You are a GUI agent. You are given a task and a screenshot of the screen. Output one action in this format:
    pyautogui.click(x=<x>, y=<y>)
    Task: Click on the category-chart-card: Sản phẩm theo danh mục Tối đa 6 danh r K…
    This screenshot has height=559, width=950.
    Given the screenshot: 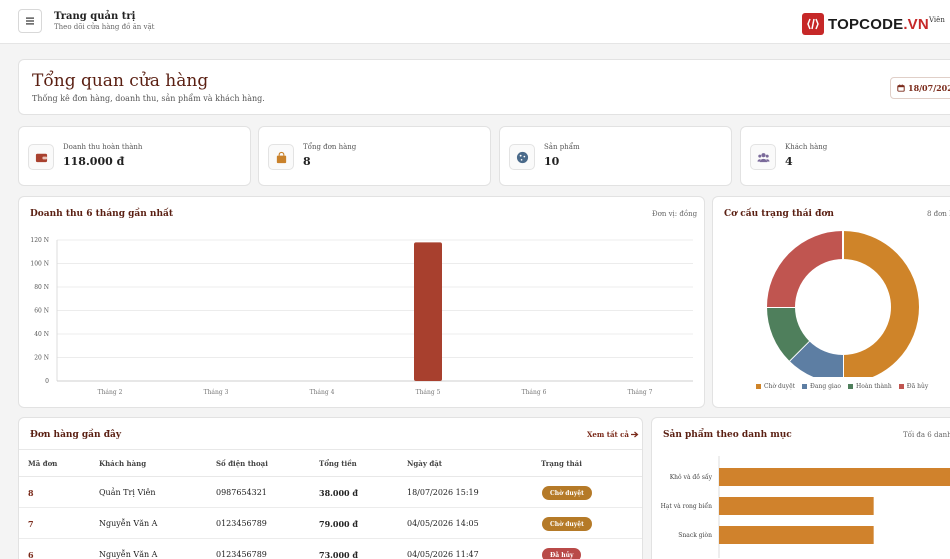 What is the action you would take?
    pyautogui.click(x=800, y=488)
    